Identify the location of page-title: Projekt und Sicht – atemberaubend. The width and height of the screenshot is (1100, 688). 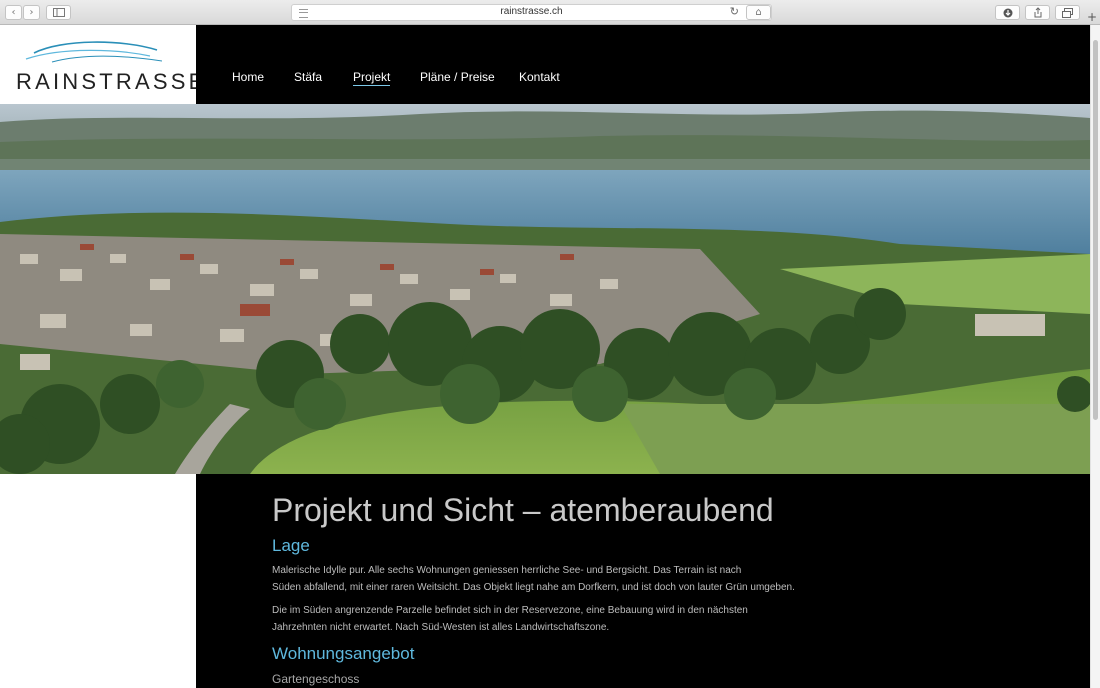
(523, 510).